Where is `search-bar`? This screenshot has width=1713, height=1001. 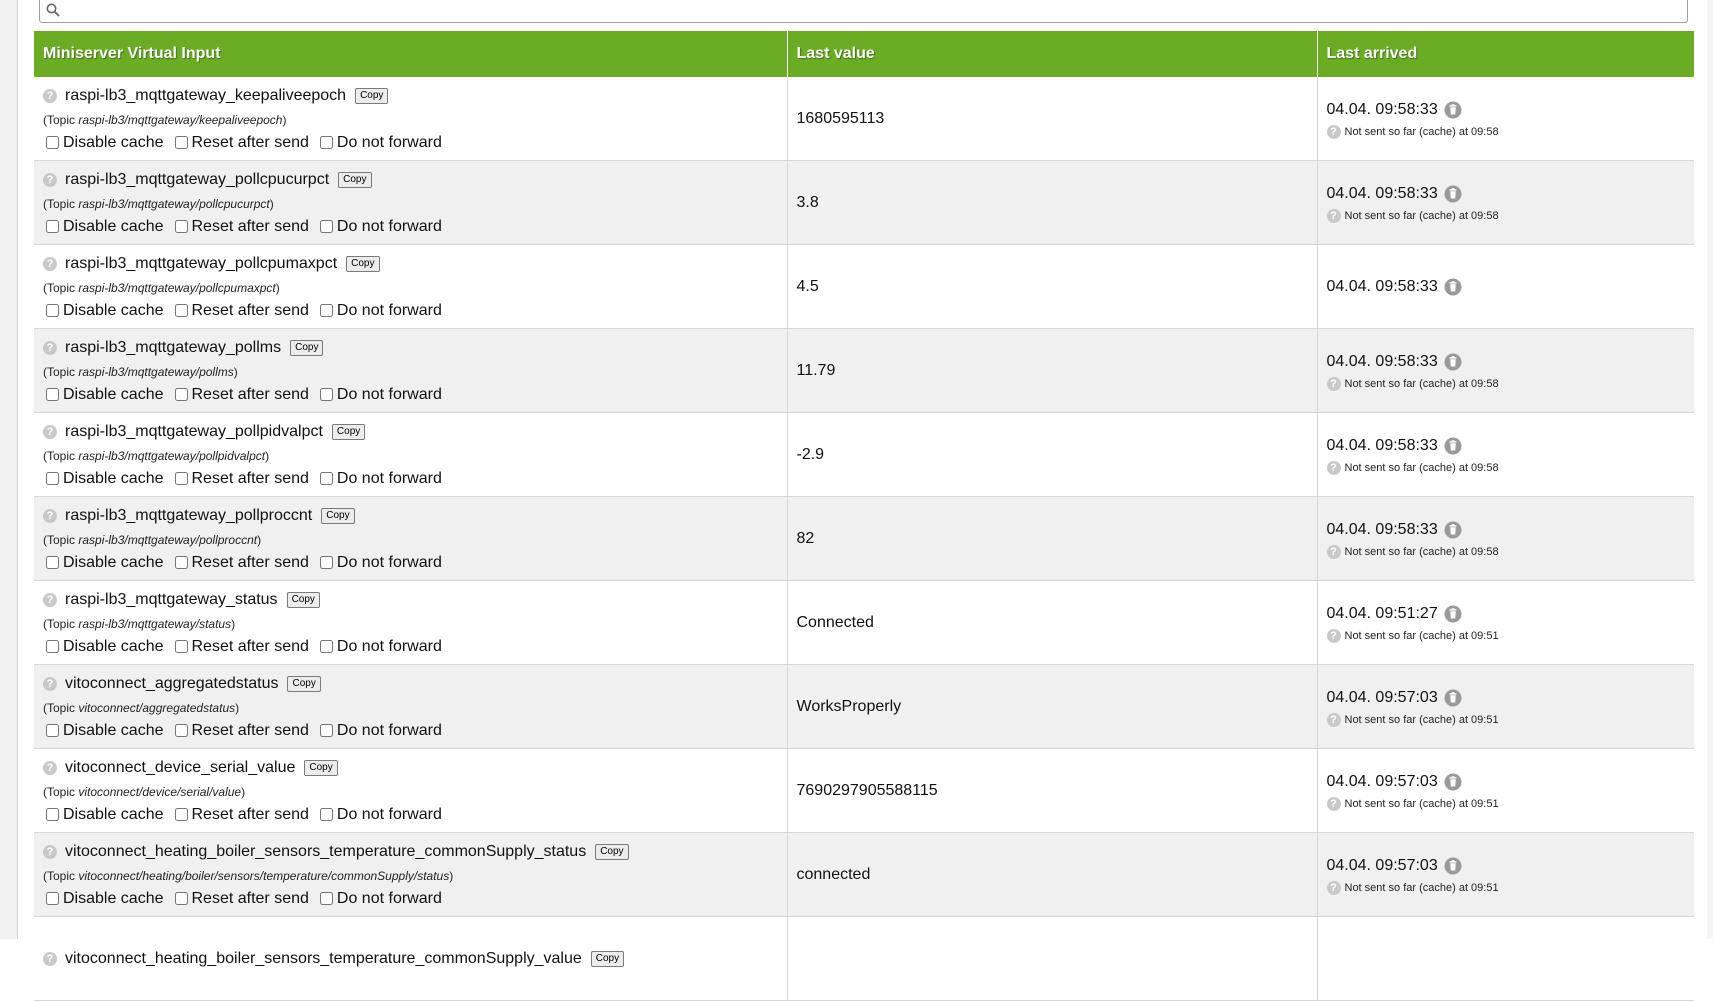 search-bar is located at coordinates (863, 11).